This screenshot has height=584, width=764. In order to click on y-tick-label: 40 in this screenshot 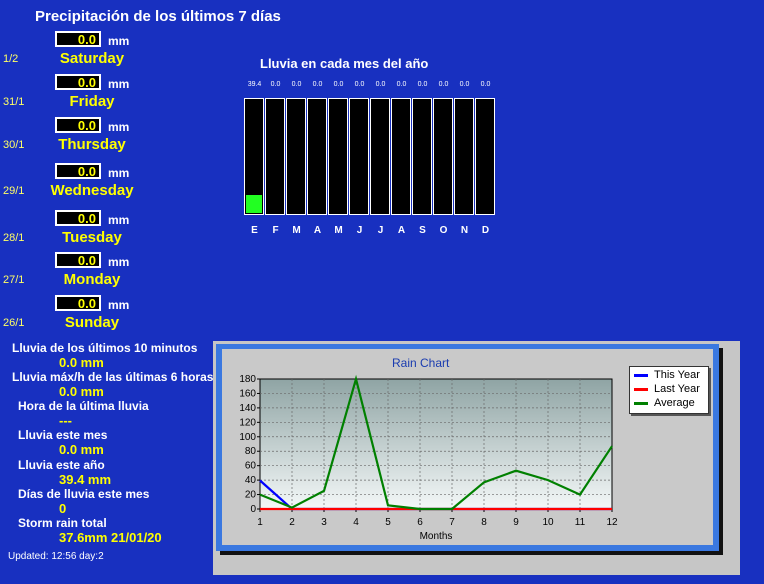, I will do `click(251, 480)`.